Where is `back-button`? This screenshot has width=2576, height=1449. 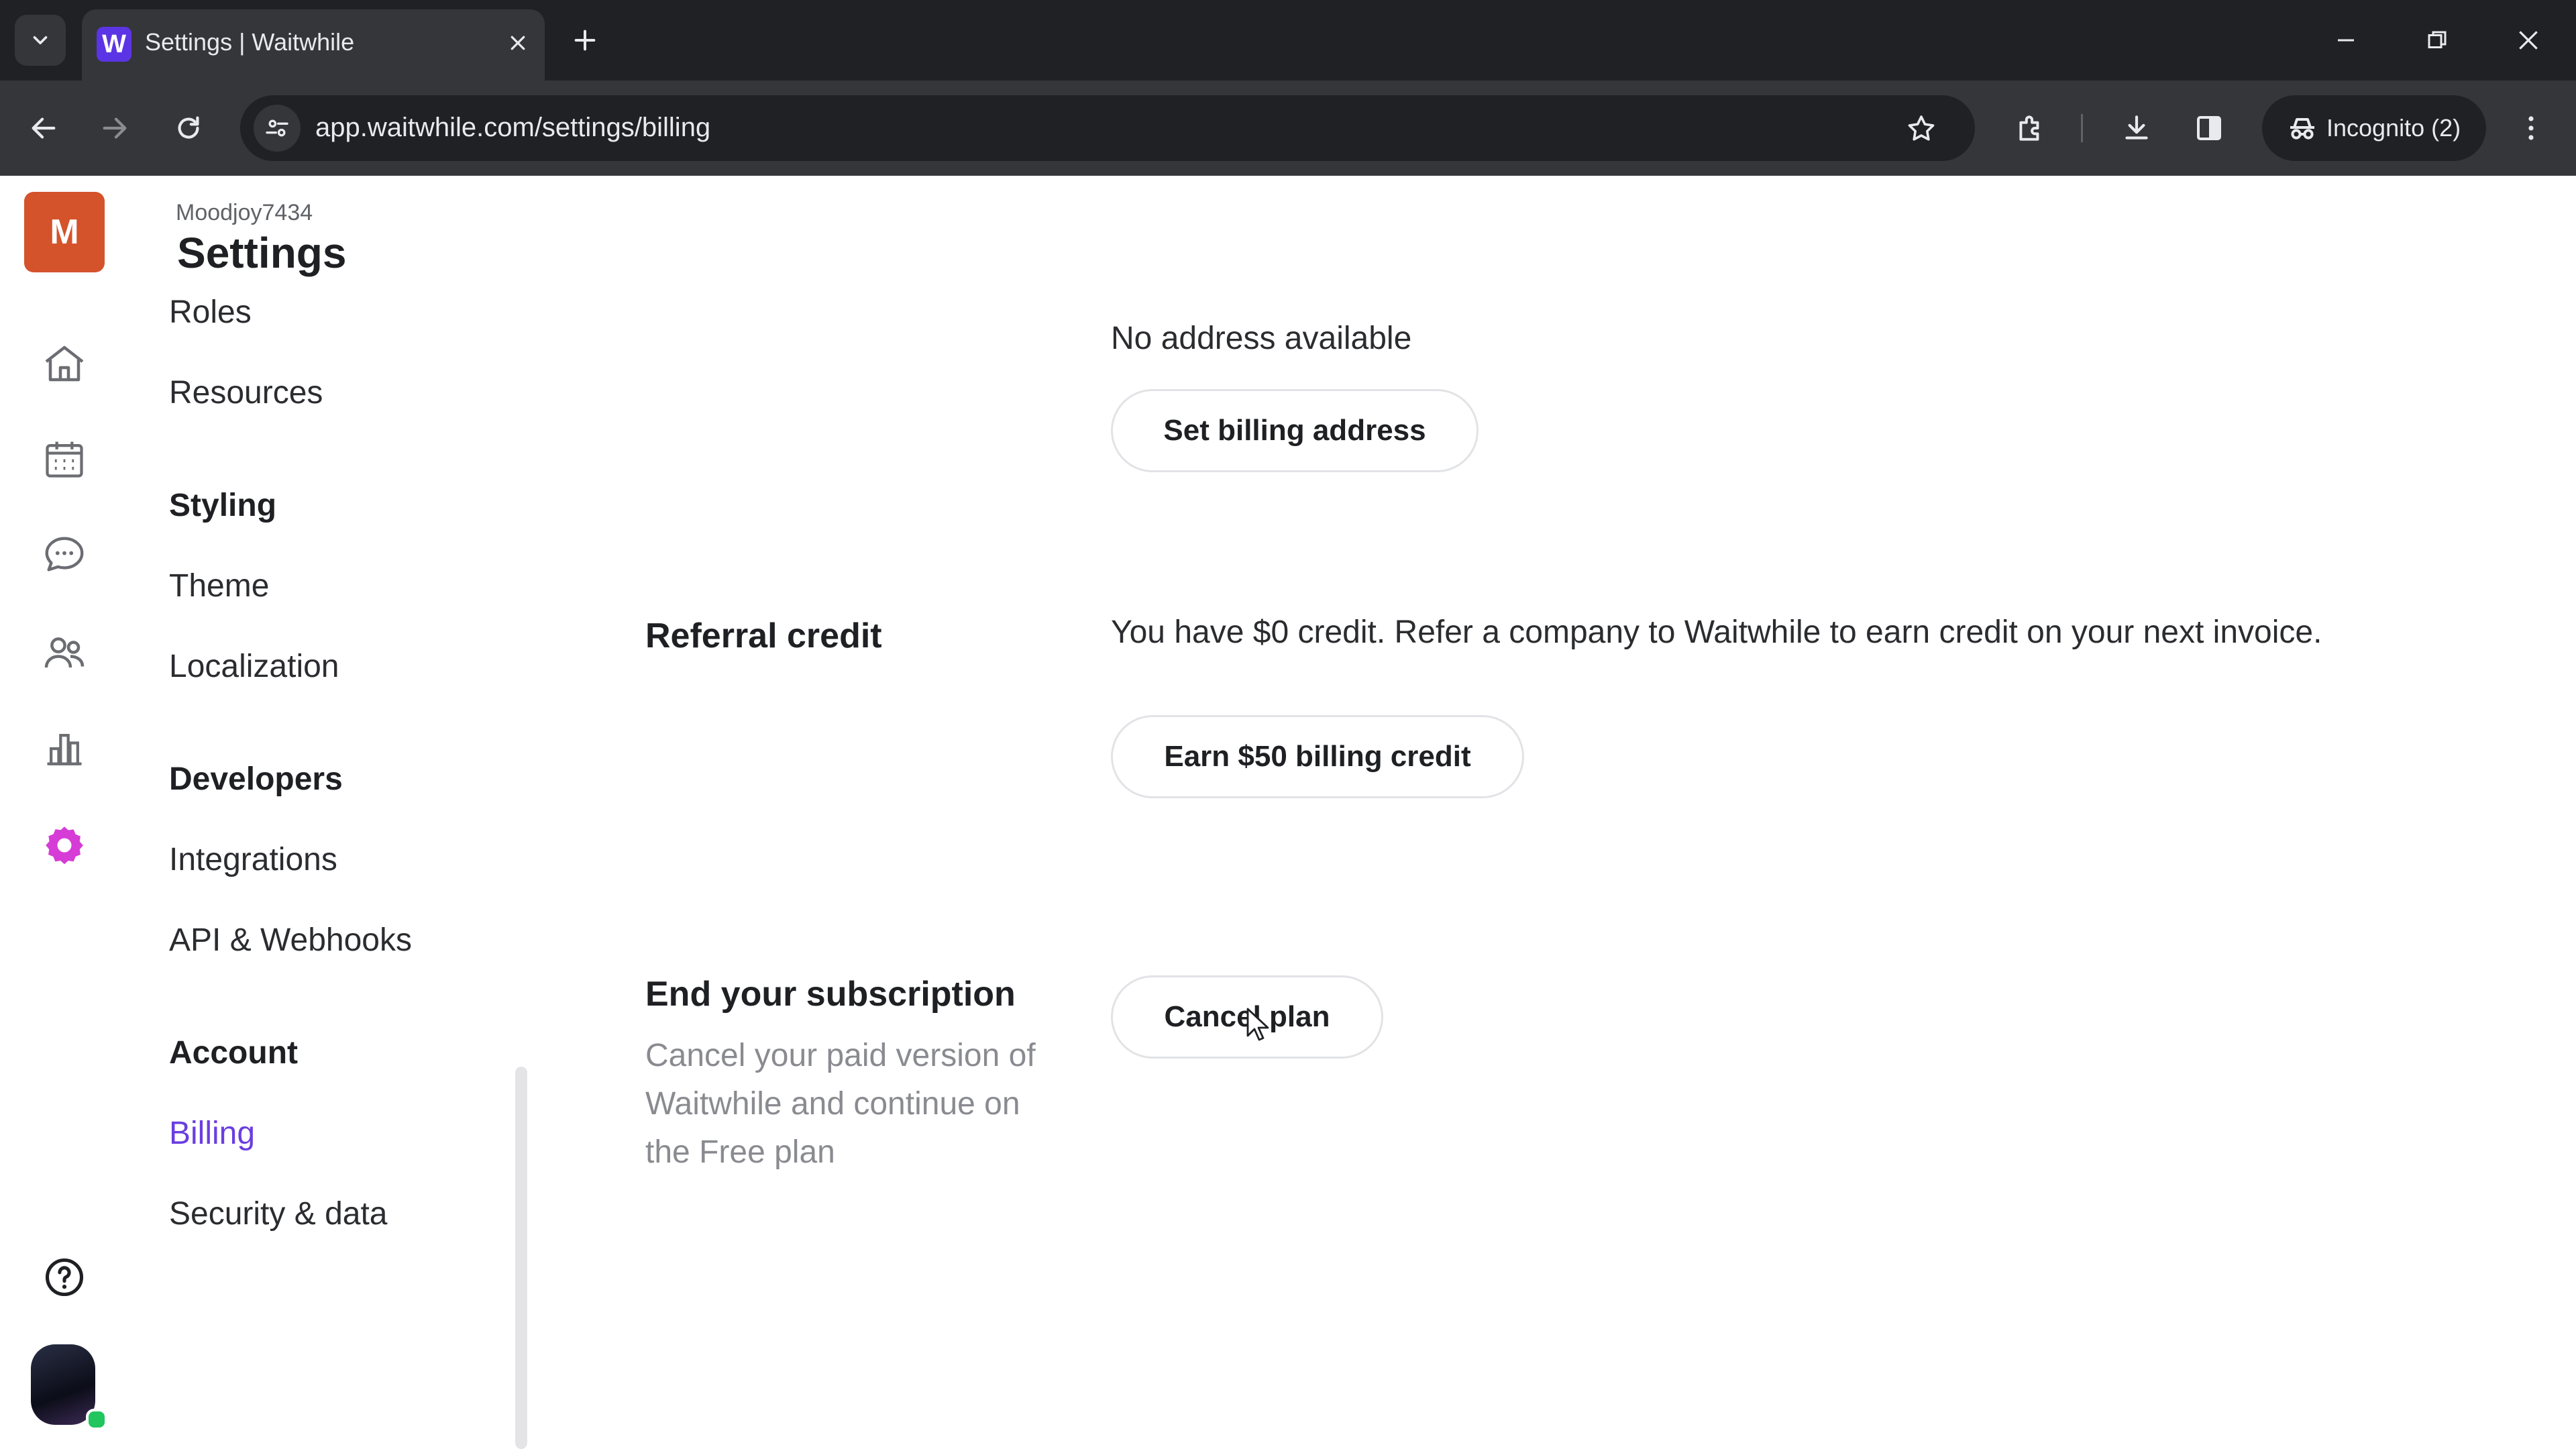 back-button is located at coordinates (43, 128).